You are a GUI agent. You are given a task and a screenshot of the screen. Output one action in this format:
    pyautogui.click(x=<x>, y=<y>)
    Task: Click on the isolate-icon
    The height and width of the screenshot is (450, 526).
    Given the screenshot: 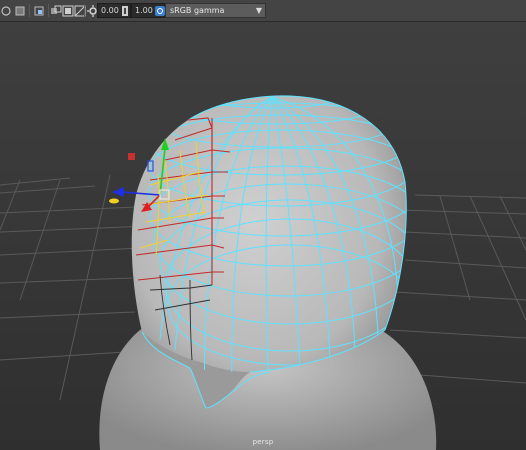 What is the action you would take?
    pyautogui.click(x=56, y=10)
    